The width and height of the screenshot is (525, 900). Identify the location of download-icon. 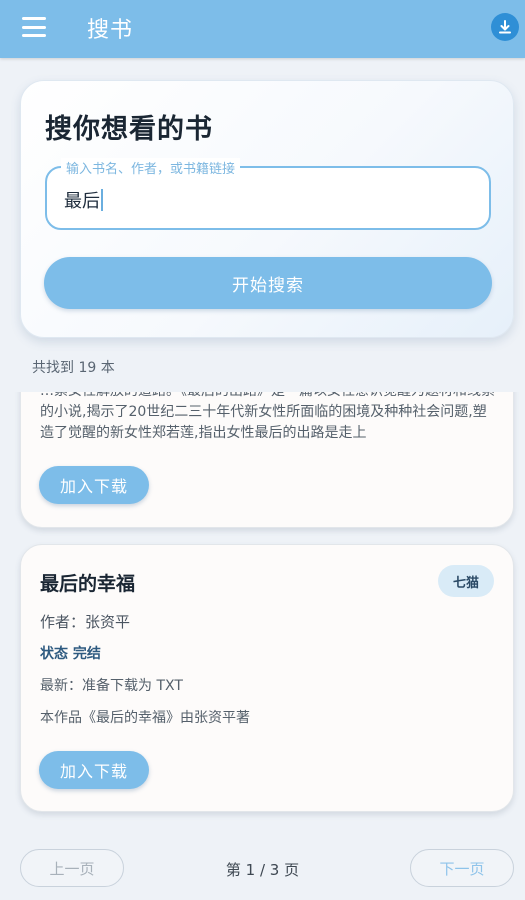
(505, 27).